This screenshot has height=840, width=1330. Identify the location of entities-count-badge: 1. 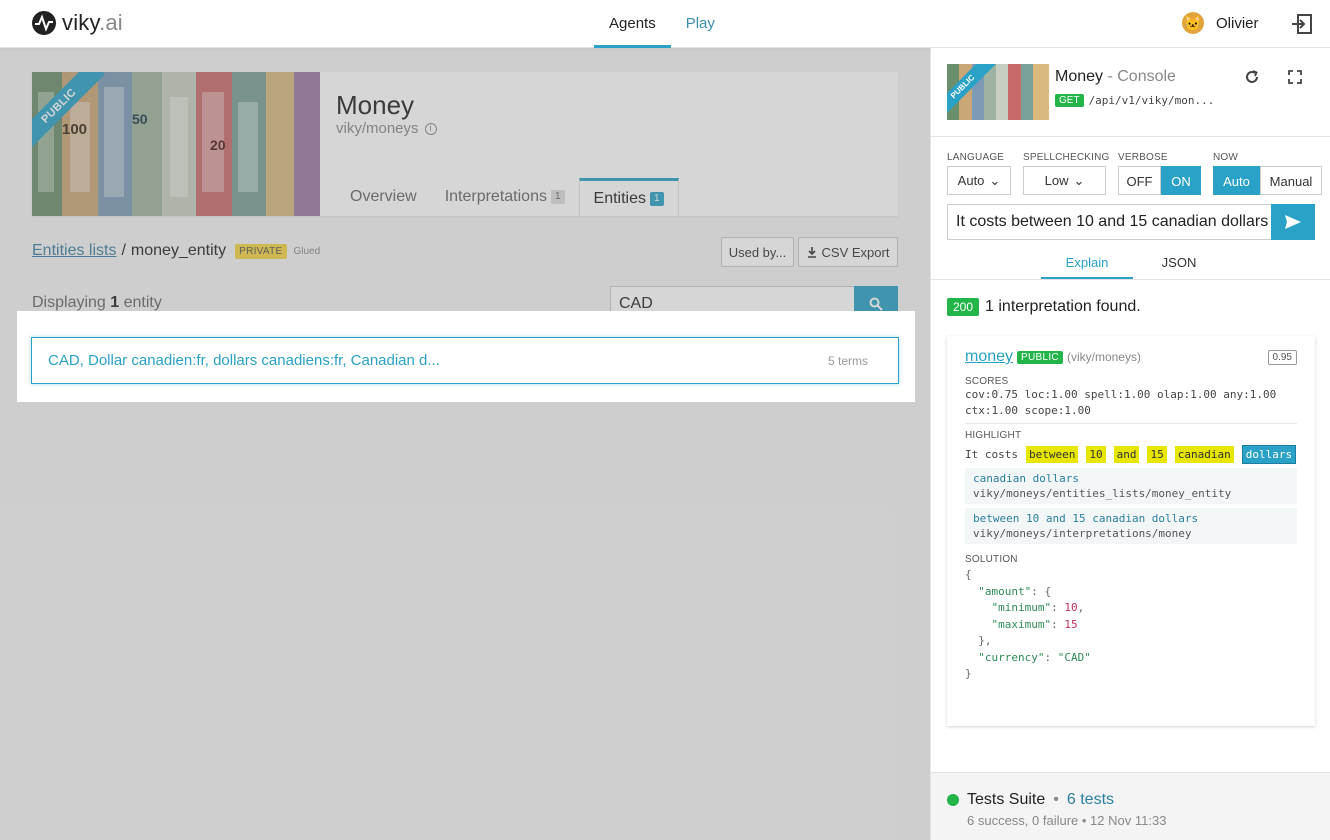
(657, 198).